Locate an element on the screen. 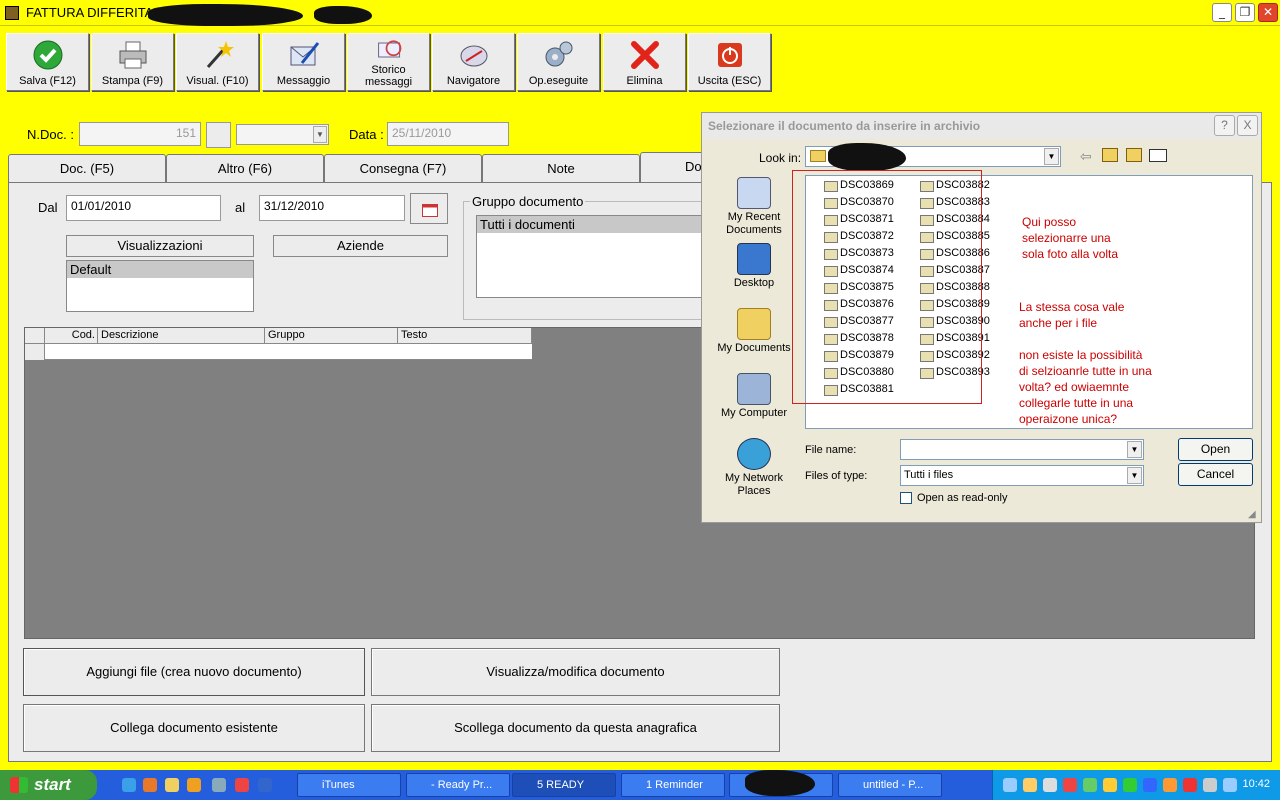 The width and height of the screenshot is (1280, 800). outlook-icon is located at coordinates (194, 785).